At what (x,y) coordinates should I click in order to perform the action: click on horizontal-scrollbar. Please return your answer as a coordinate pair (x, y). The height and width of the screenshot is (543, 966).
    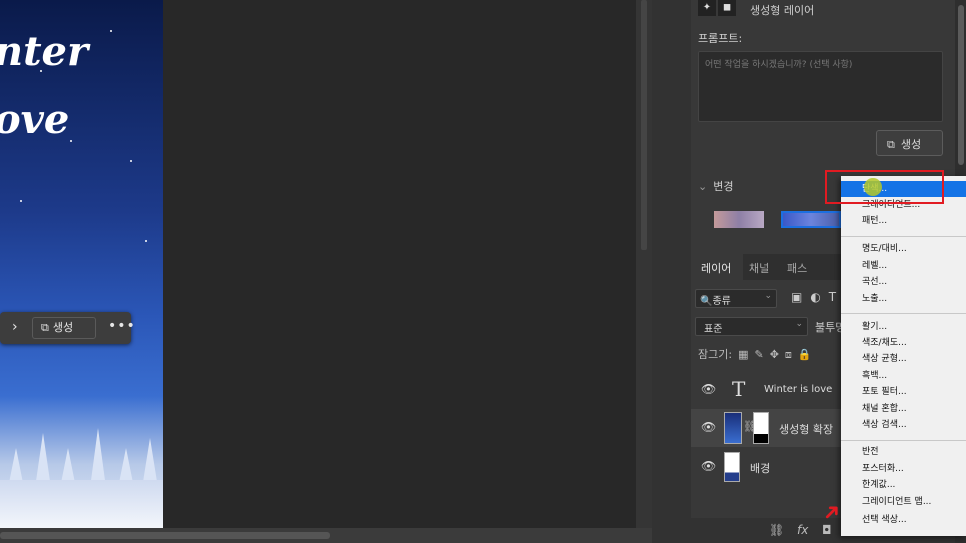
    Looking at the image, I should click on (326, 535).